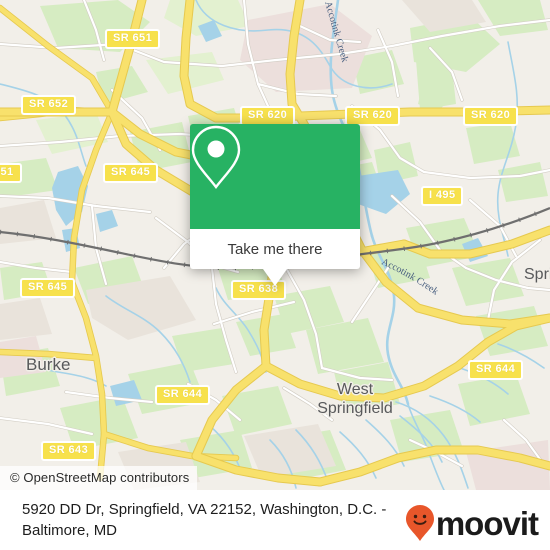 This screenshot has height=550, width=550. Describe the element at coordinates (48, 364) in the screenshot. I see `place-label-burke: Burke` at that location.